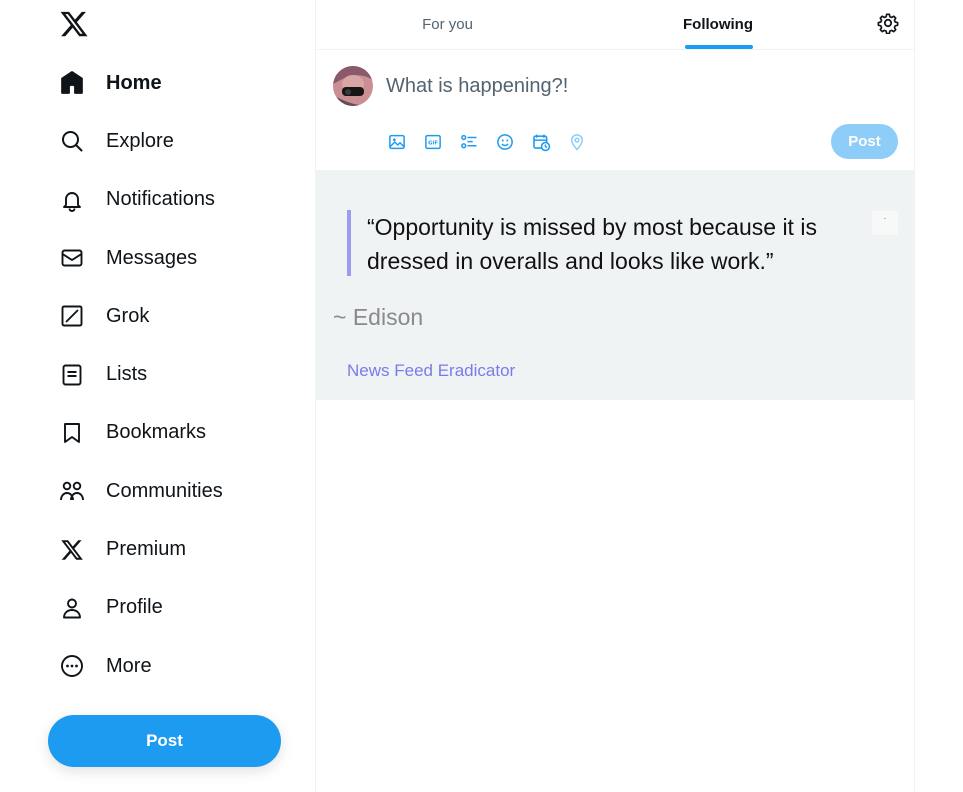  I want to click on nav-profile: Profile, so click(134, 608).